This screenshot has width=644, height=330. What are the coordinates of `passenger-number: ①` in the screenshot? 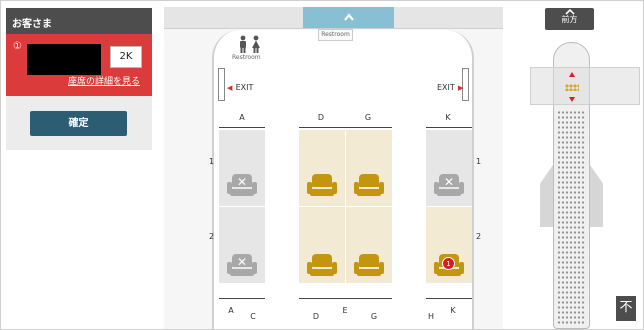 It's located at (17, 46).